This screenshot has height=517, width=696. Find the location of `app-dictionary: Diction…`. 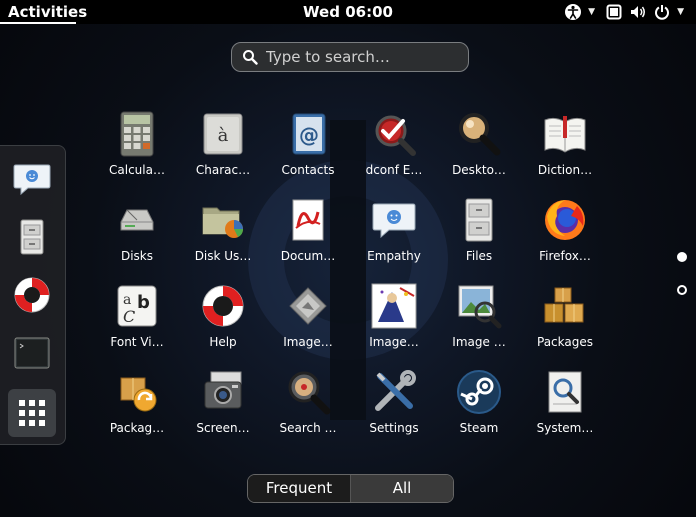

app-dictionary: Diction… is located at coordinates (565, 151).